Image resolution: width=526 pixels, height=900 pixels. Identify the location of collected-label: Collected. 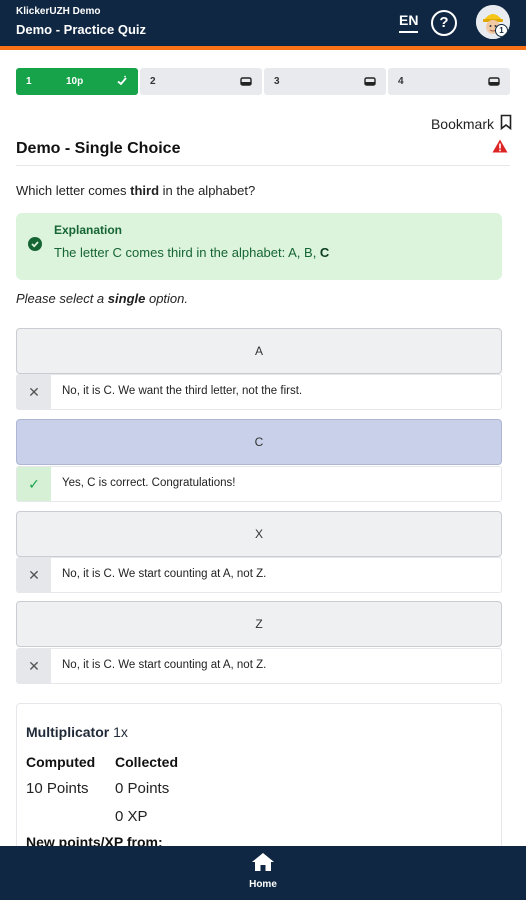
(147, 762).